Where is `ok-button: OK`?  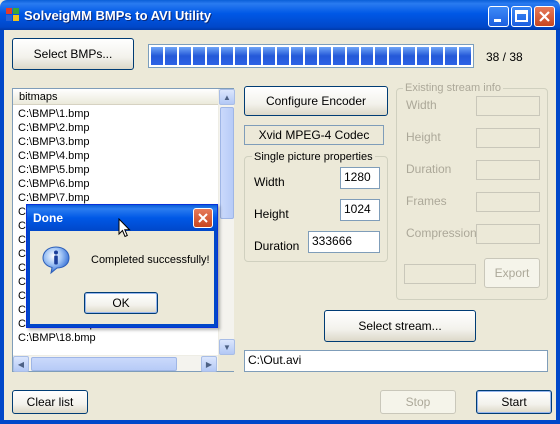 ok-button: OK is located at coordinates (121, 303).